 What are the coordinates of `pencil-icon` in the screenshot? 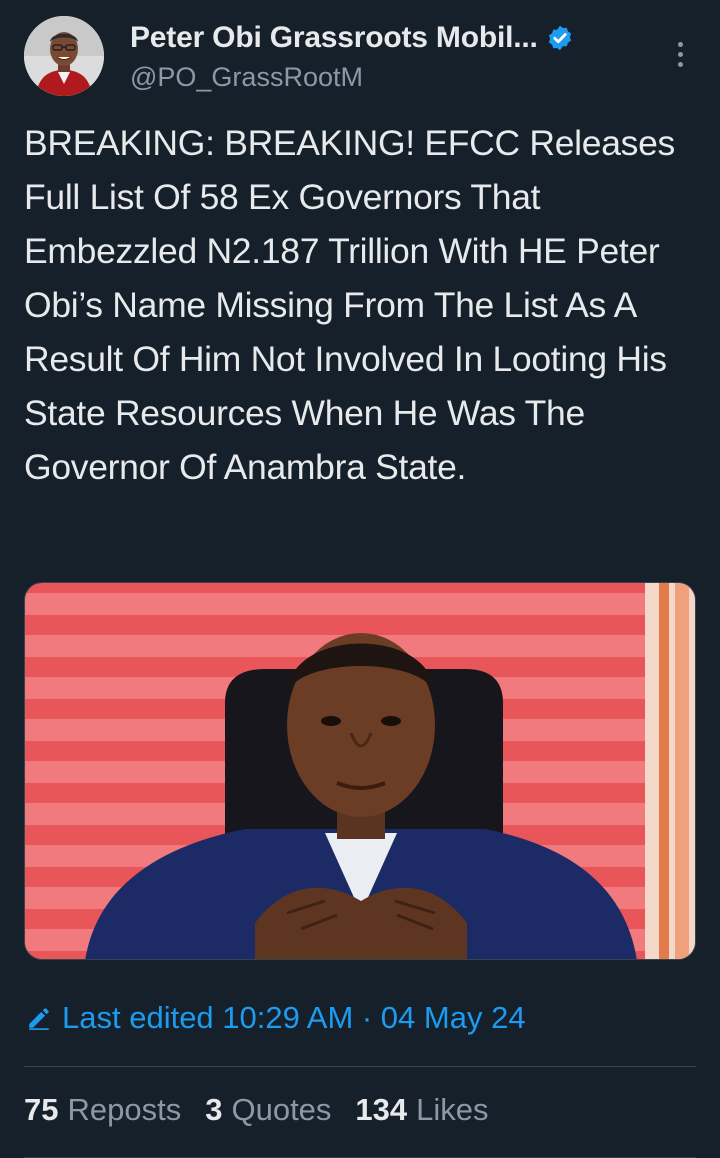 It's located at (39, 1019).